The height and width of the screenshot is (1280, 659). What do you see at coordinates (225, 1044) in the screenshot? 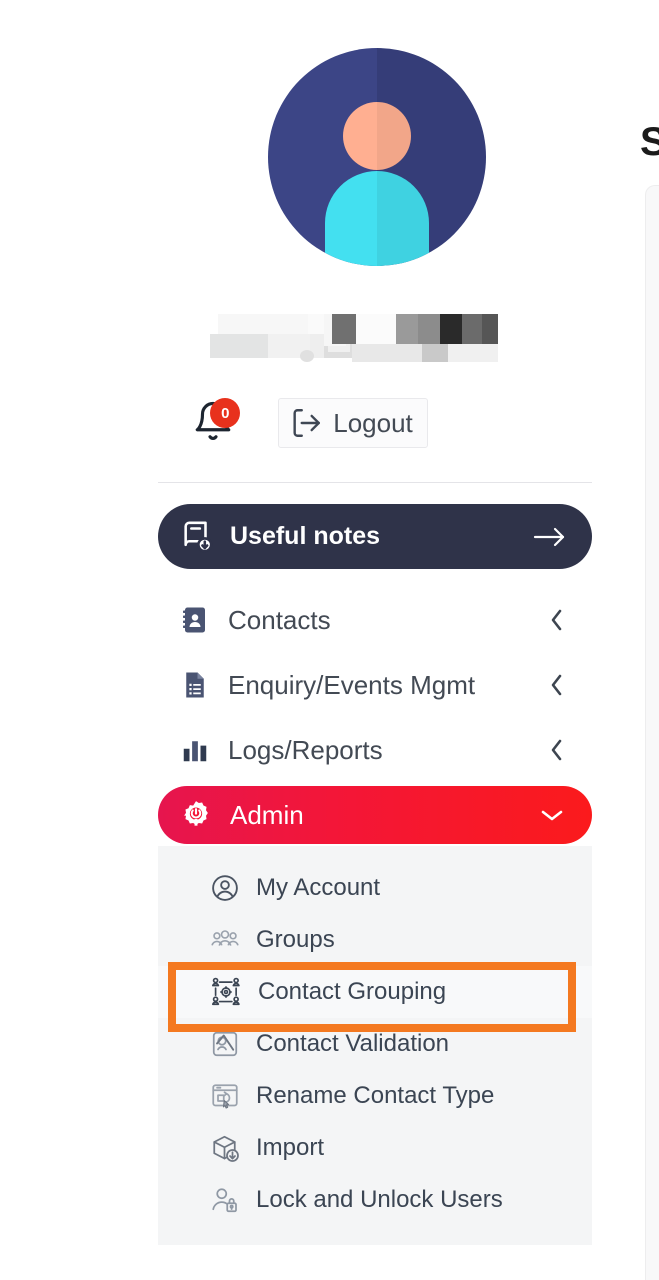
I see `contact-validation-icon` at bounding box center [225, 1044].